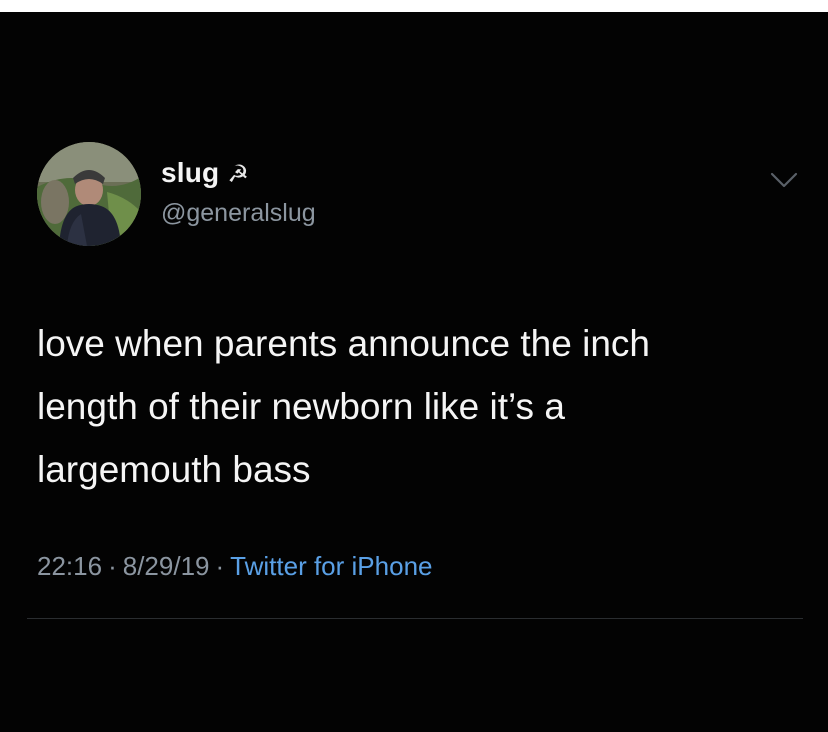 This screenshot has height=732, width=828. What do you see at coordinates (415, 618) in the screenshot?
I see `divider` at bounding box center [415, 618].